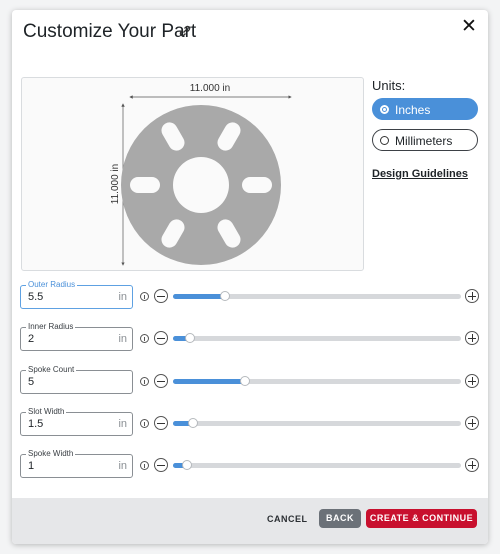 Image resolution: width=500 pixels, height=554 pixels. Describe the element at coordinates (384, 109) in the screenshot. I see `radio-selected-icon` at that location.